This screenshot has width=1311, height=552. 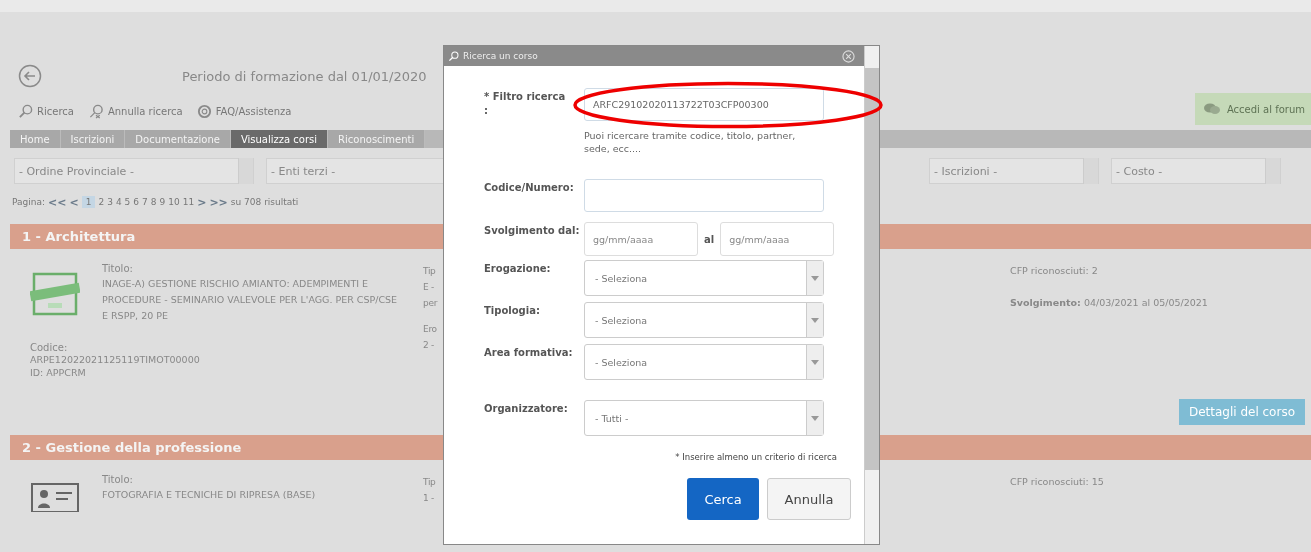 I want to click on page-link: 3, so click(x=110, y=202).